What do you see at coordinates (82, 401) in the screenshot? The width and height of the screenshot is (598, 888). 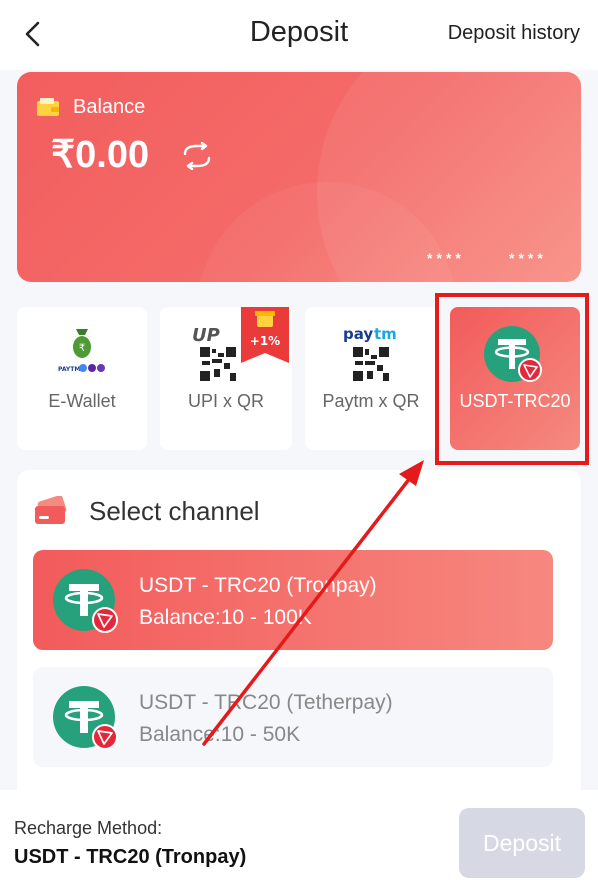 I see `method-label: E-Wallet` at bounding box center [82, 401].